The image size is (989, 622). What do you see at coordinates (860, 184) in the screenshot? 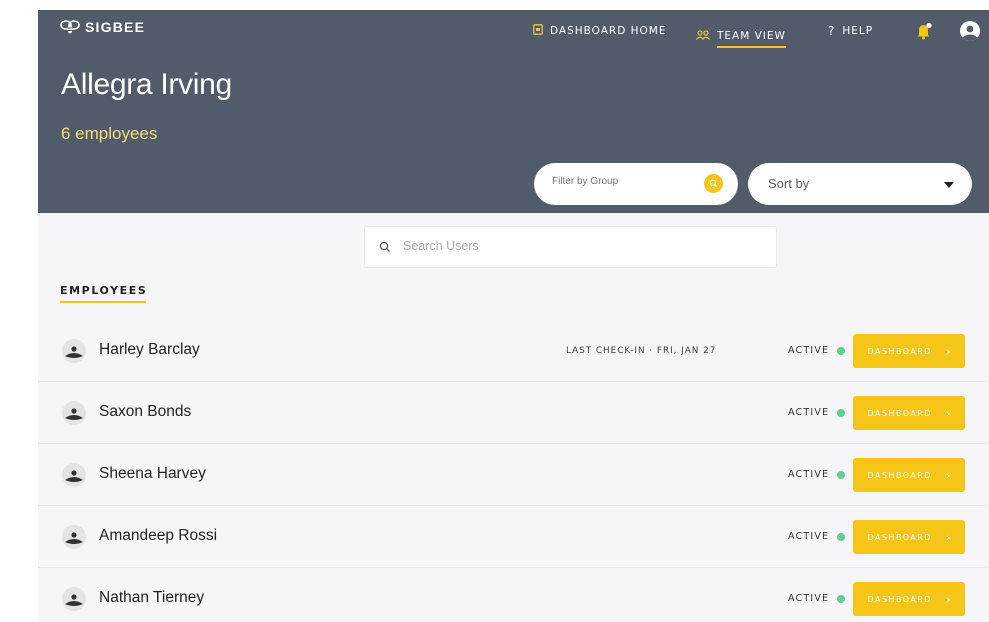
I see `sort-by-dropdown: Sort by` at bounding box center [860, 184].